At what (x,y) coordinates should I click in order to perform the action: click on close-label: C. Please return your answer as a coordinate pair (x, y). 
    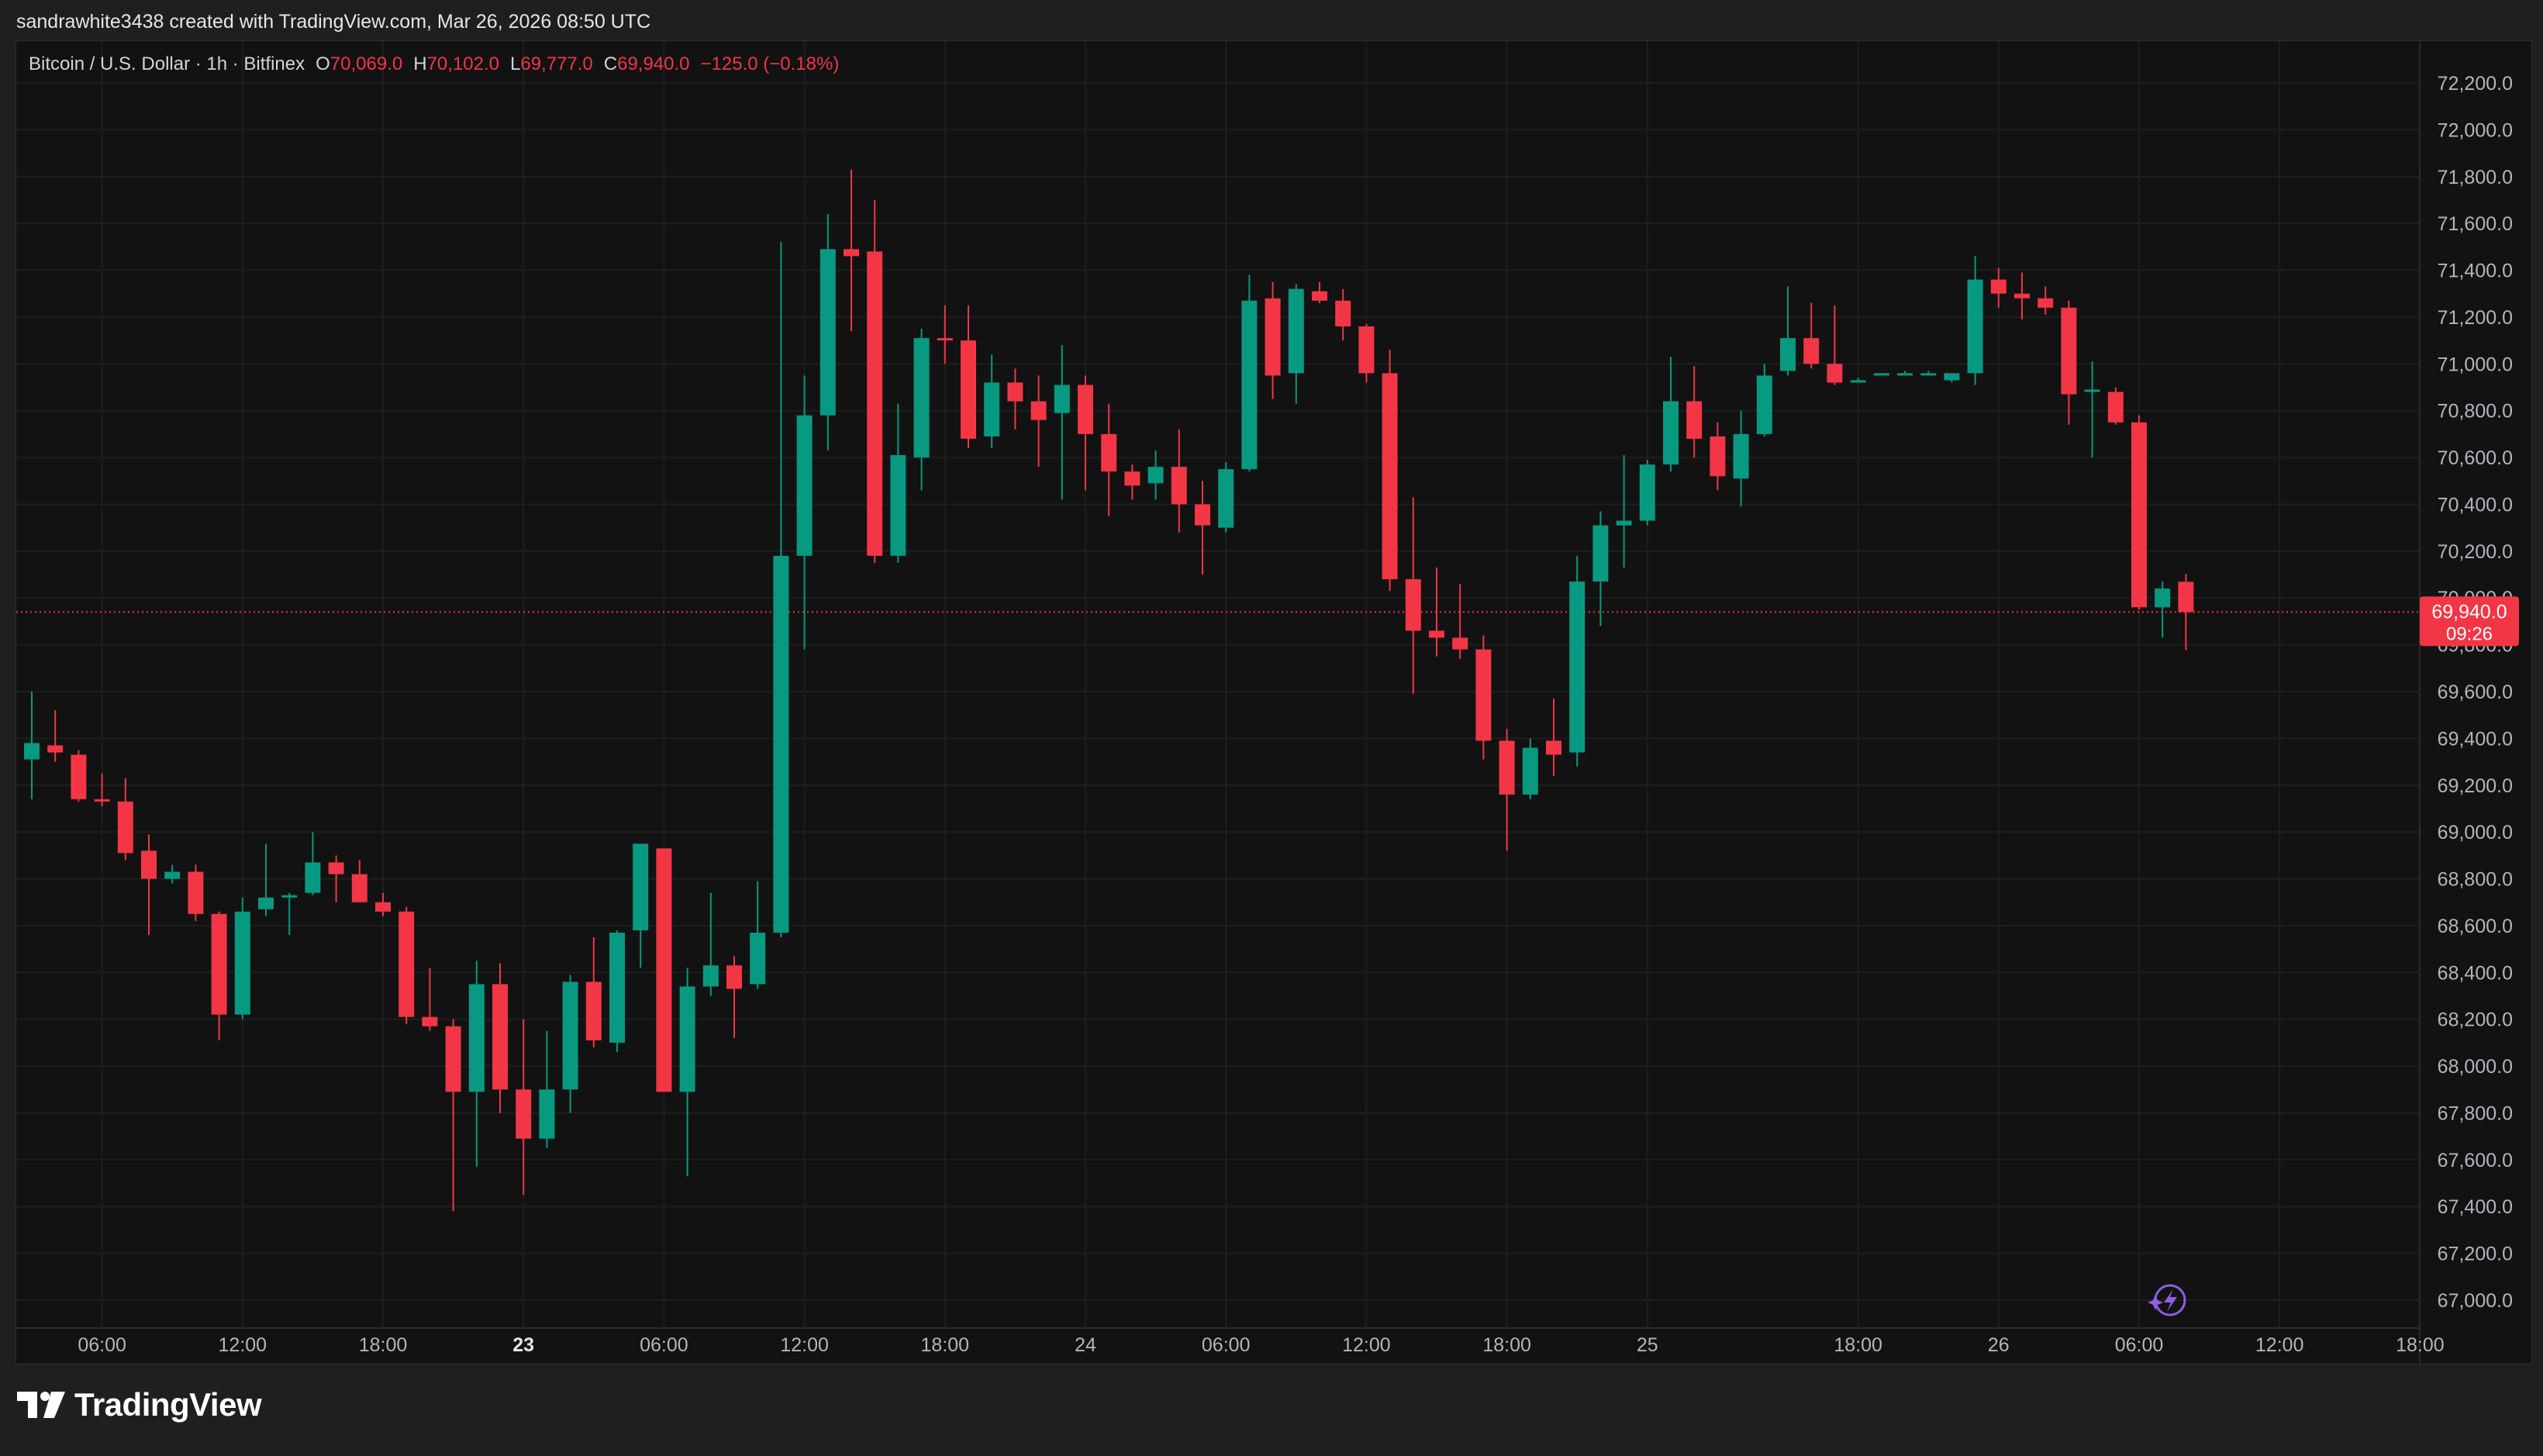
    Looking at the image, I should click on (610, 64).